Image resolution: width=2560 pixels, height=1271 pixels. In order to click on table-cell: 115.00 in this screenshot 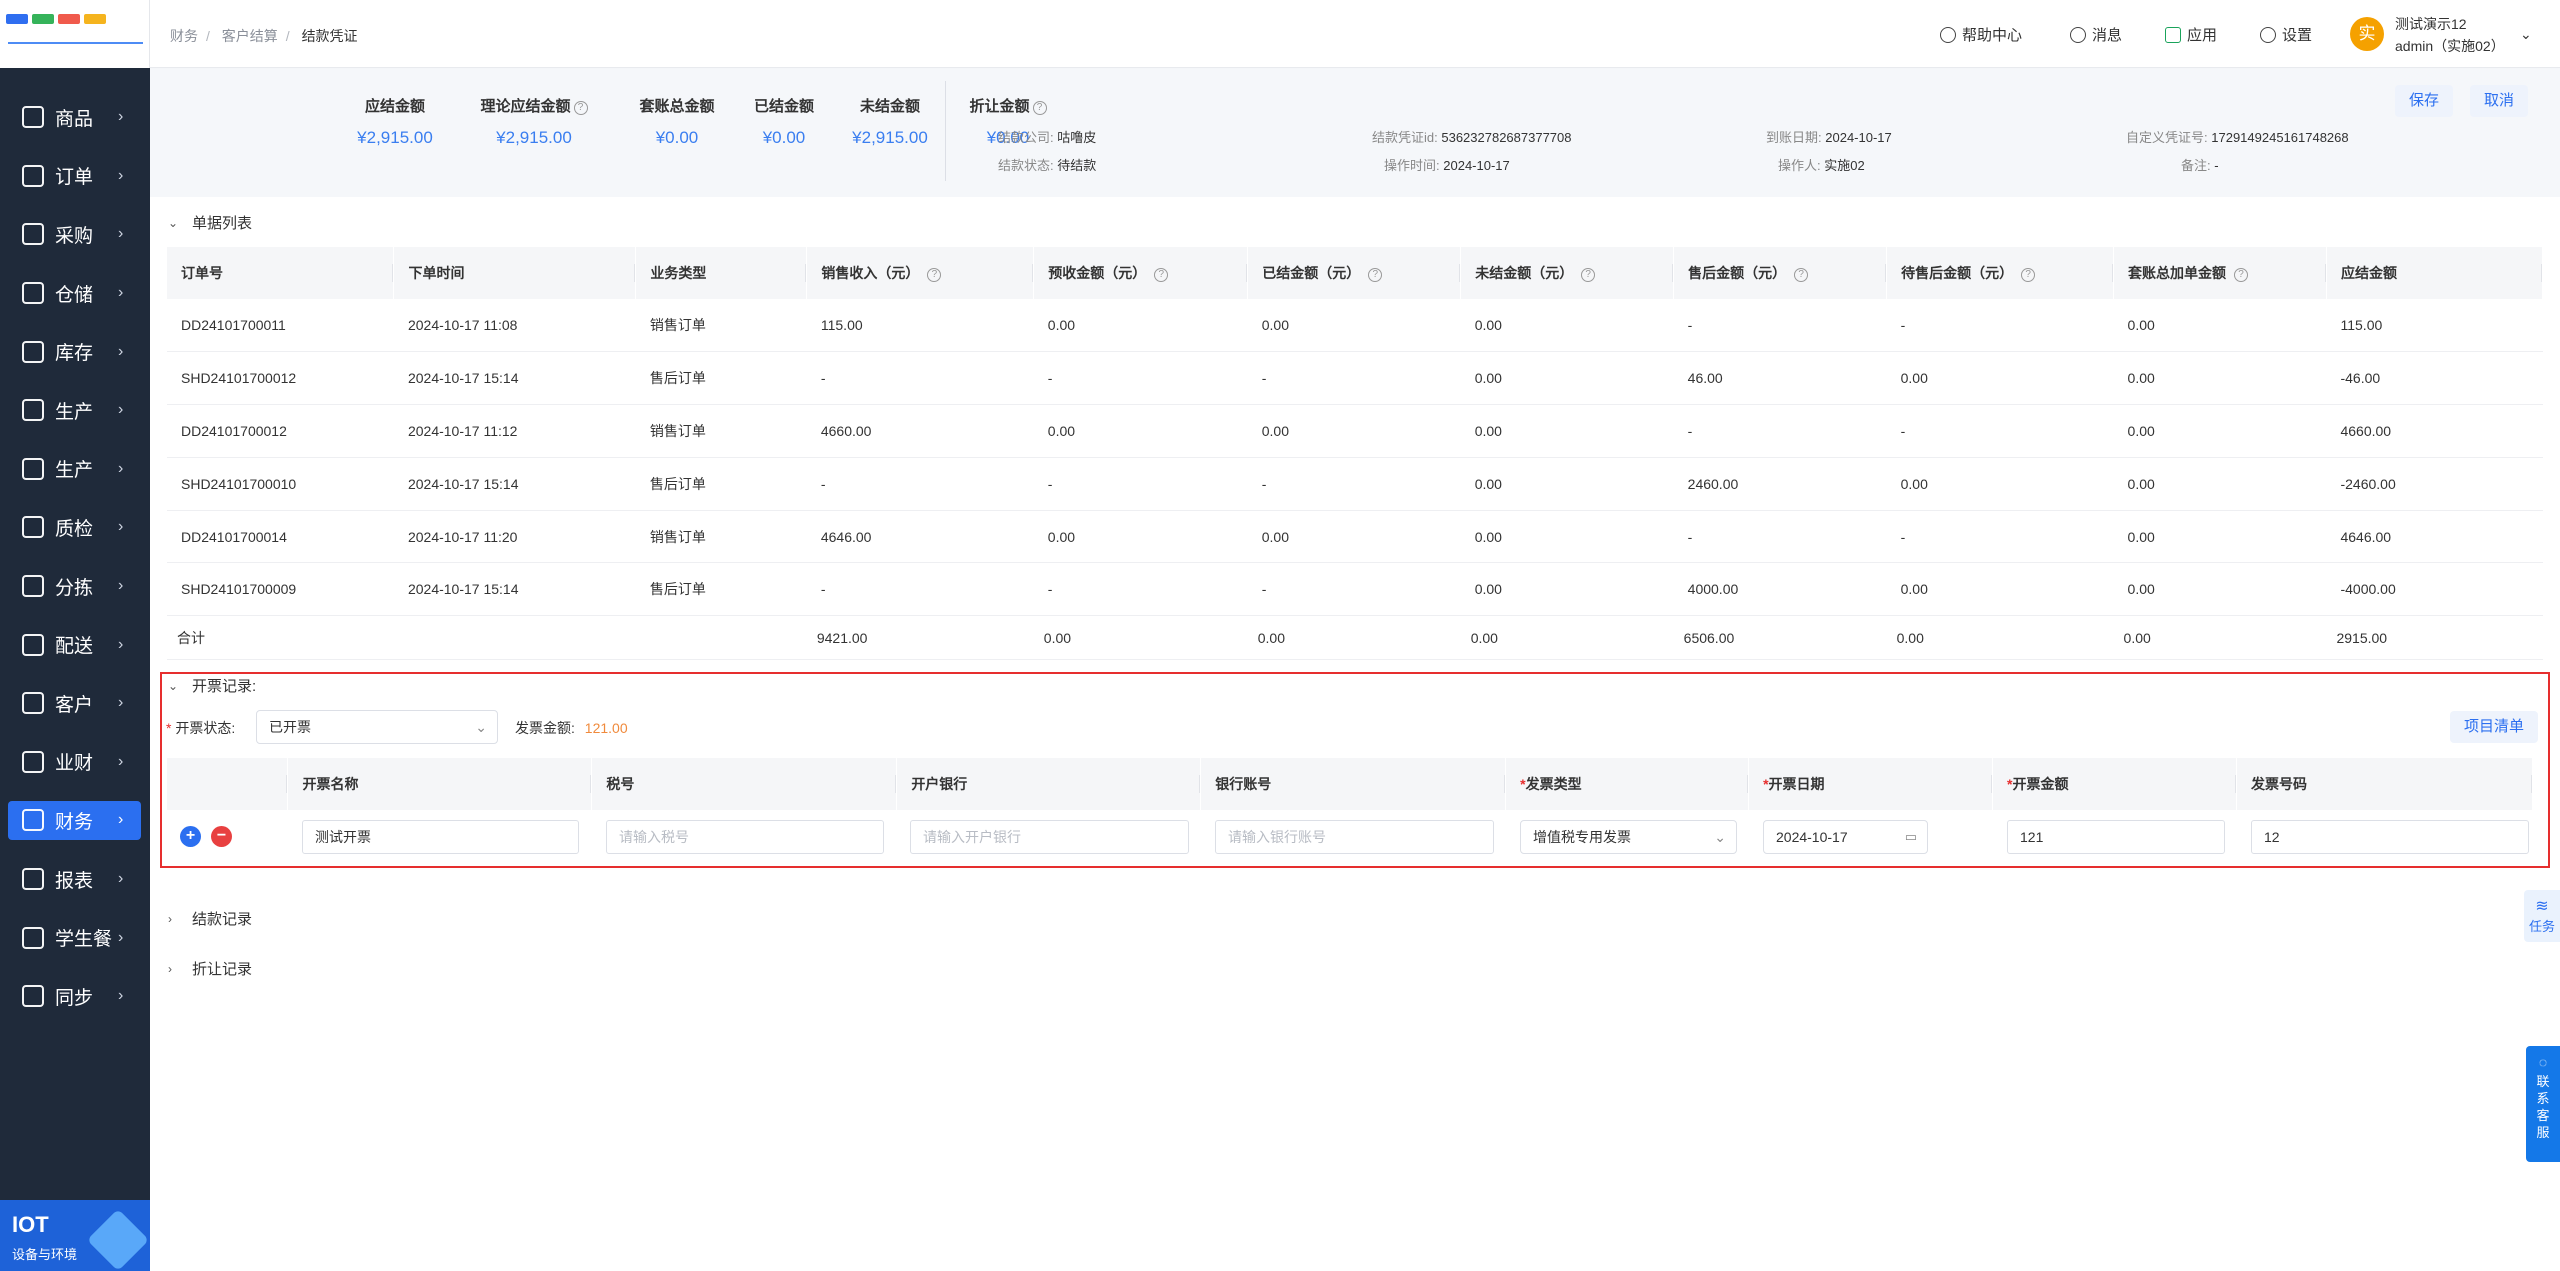, I will do `click(2434, 326)`.